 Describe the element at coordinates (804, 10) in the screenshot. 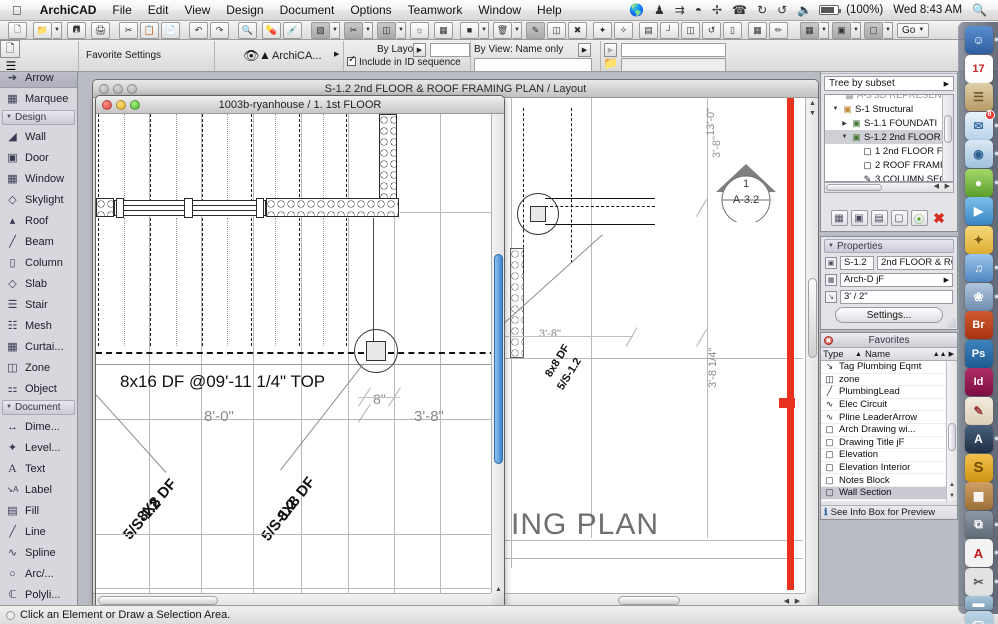

I see `volume-icon: 🔈` at that location.